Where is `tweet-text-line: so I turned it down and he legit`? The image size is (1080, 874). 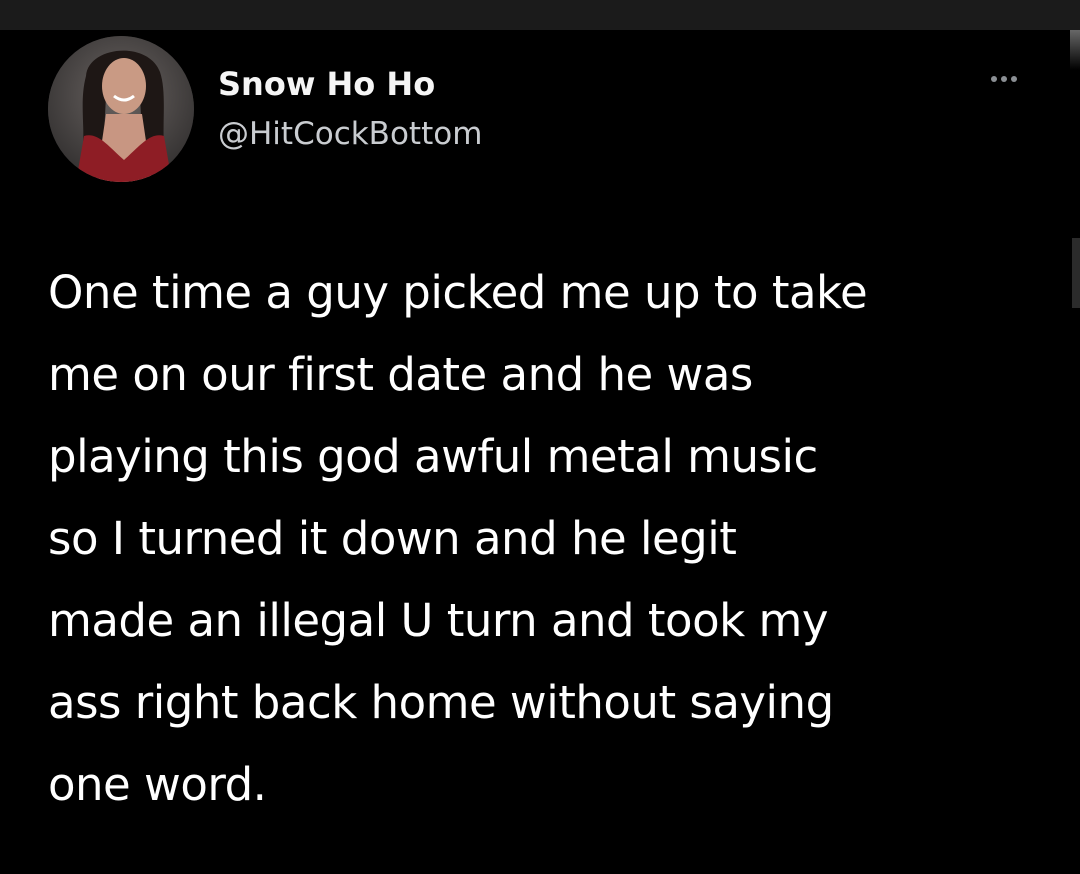 tweet-text-line: so I turned it down and he legit is located at coordinates (392, 538).